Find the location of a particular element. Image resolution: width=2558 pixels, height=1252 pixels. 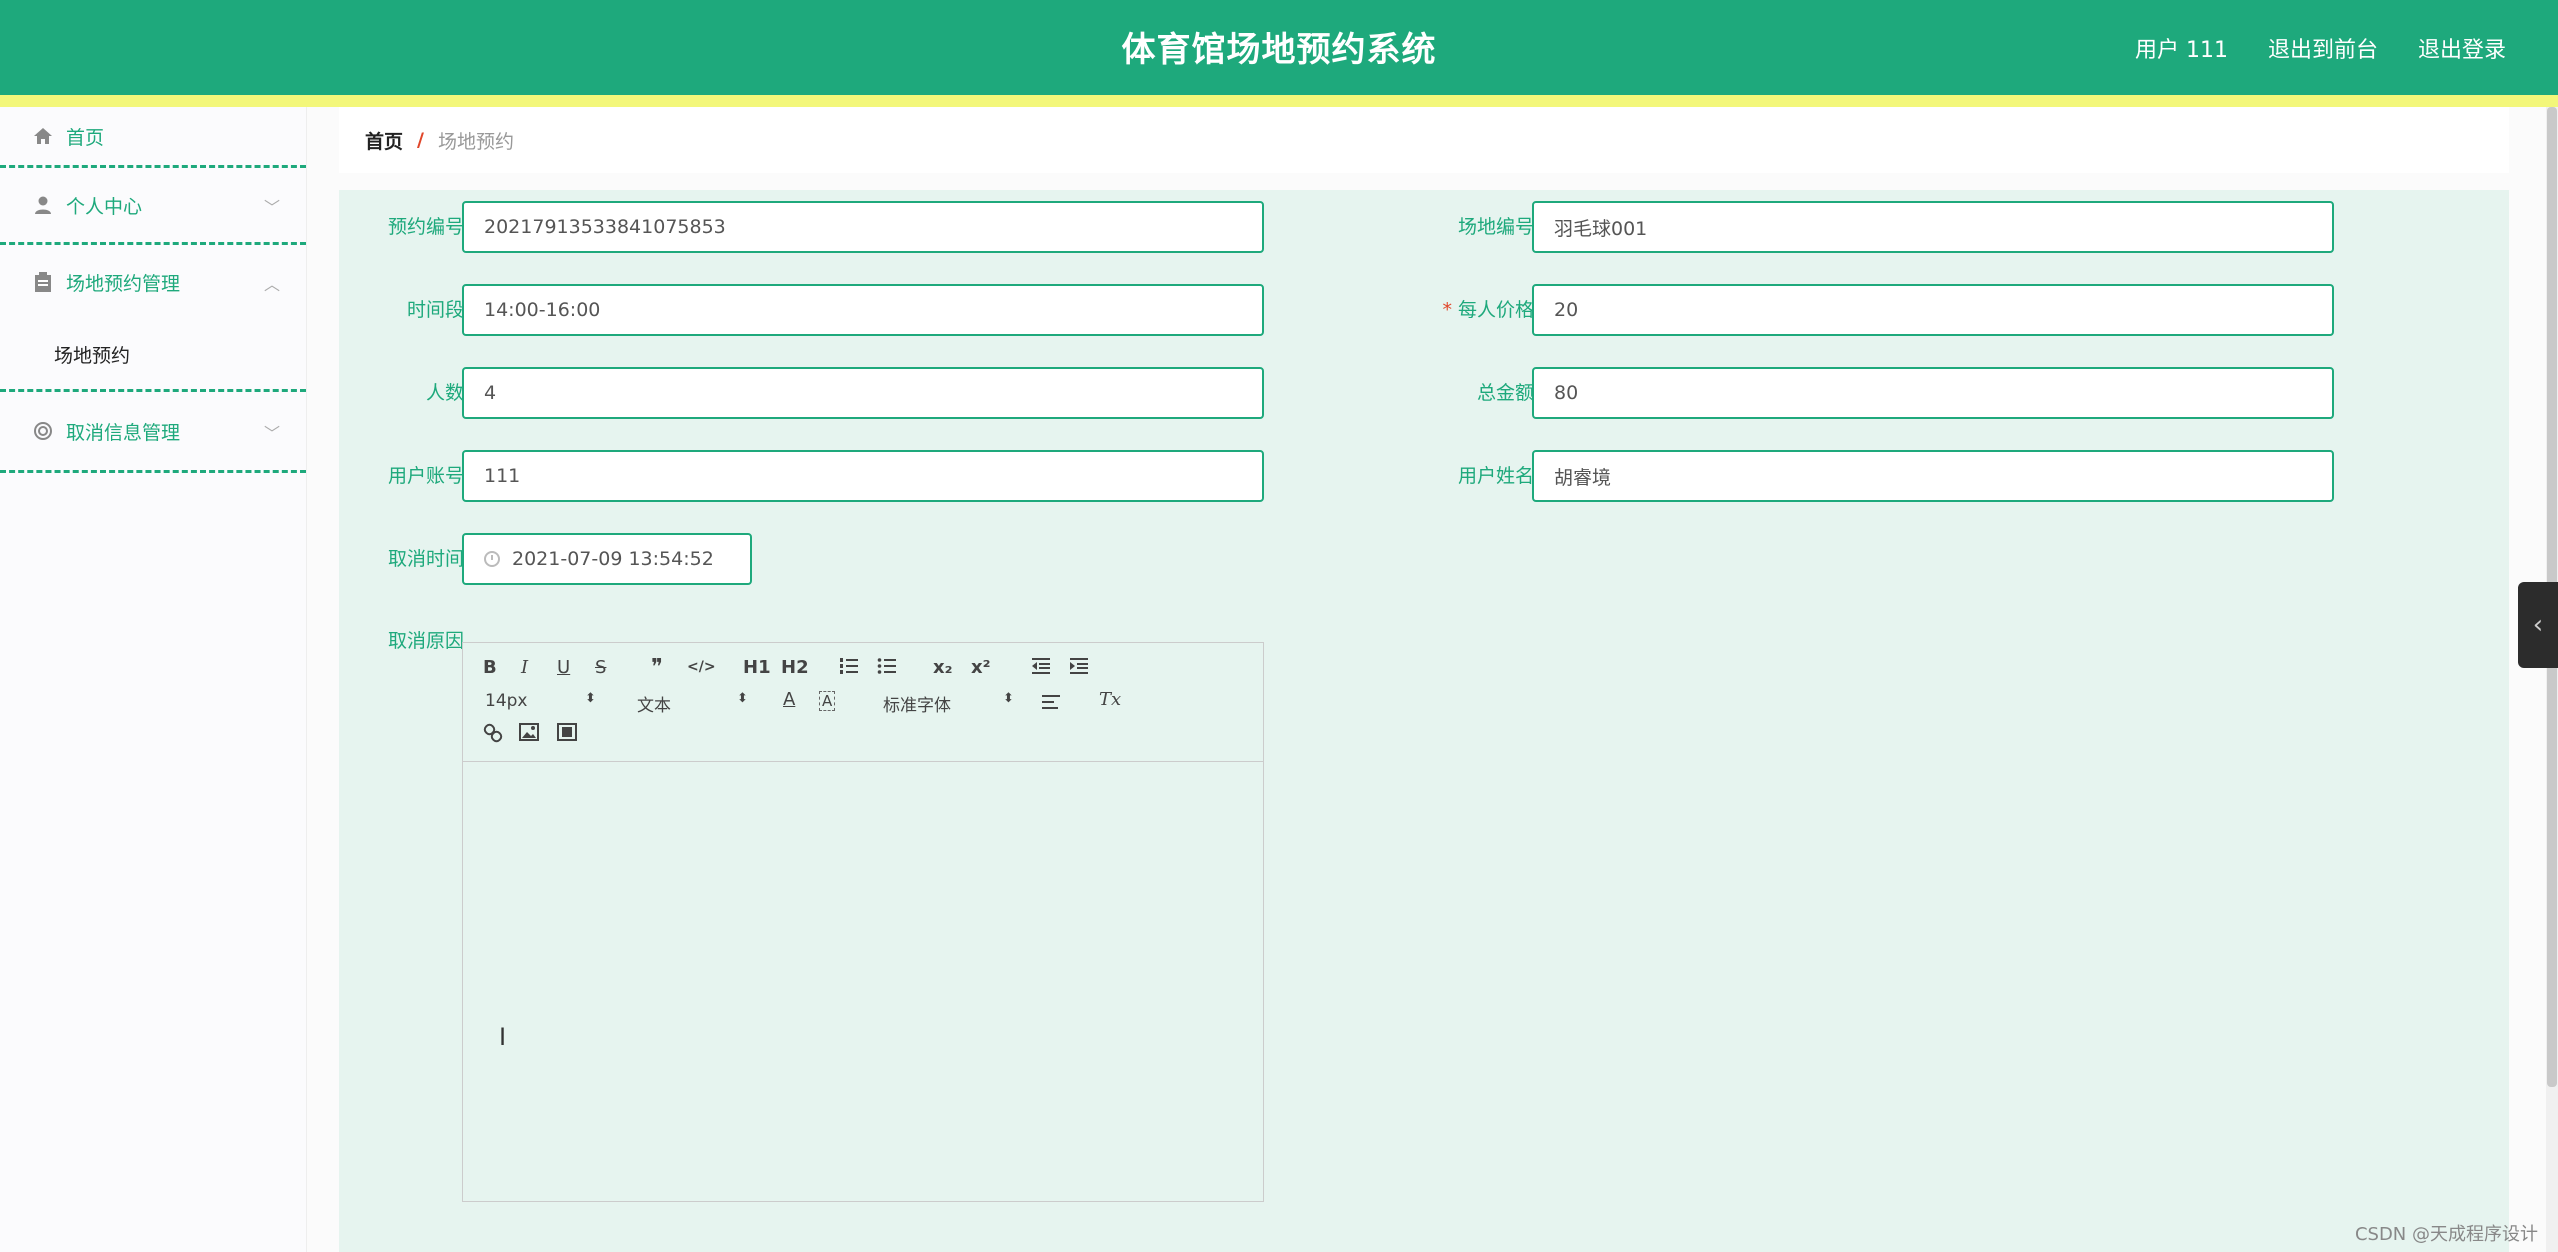

chevron-up-icon: ︿ is located at coordinates (271, 284).